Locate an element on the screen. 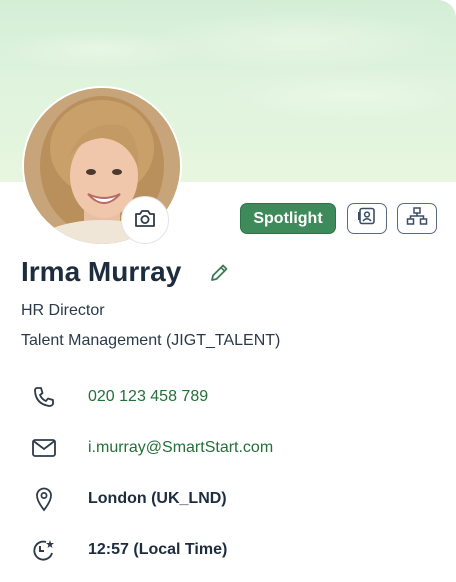 The image size is (456, 582). local-time-row: 12:57 (Local Time) is located at coordinates (228, 551).